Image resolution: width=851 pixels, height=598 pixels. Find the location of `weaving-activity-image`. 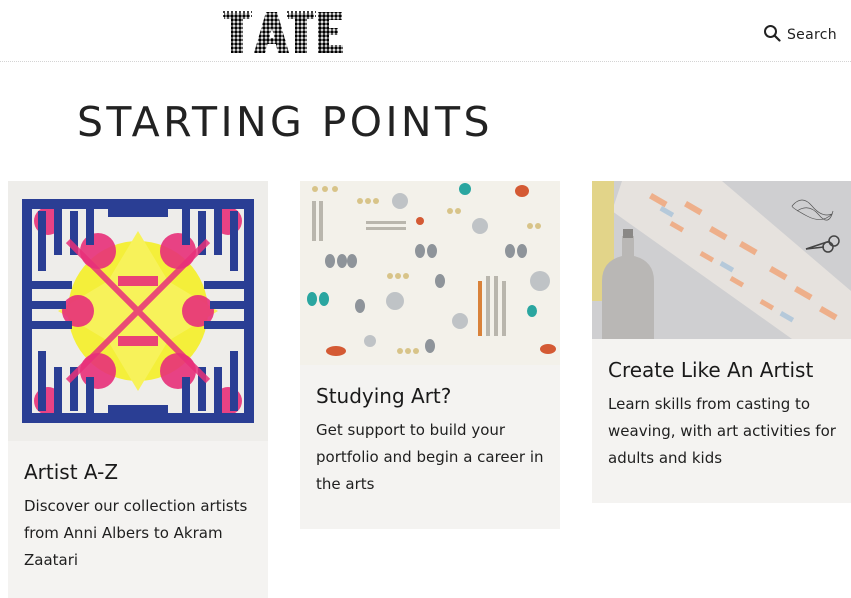

weaving-activity-image is located at coordinates (721, 260).